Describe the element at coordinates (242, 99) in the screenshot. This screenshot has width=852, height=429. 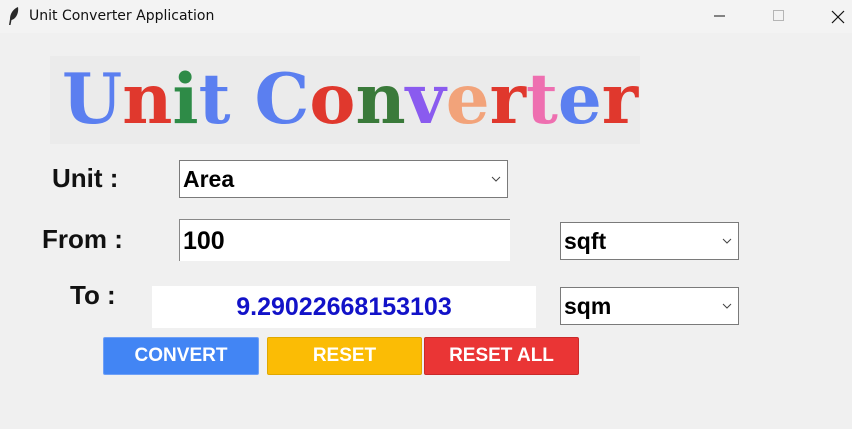
I see `logo-letter` at that location.